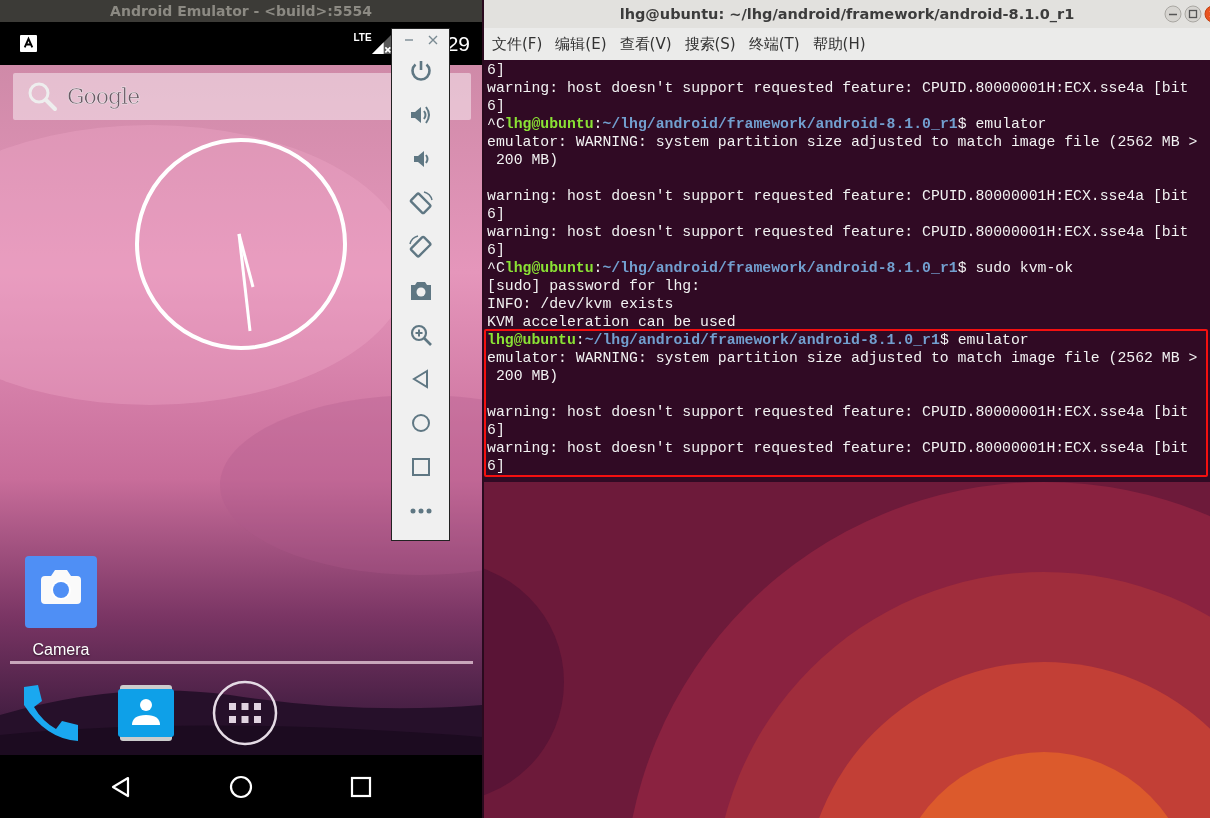  I want to click on notification-icon, so click(28, 43).